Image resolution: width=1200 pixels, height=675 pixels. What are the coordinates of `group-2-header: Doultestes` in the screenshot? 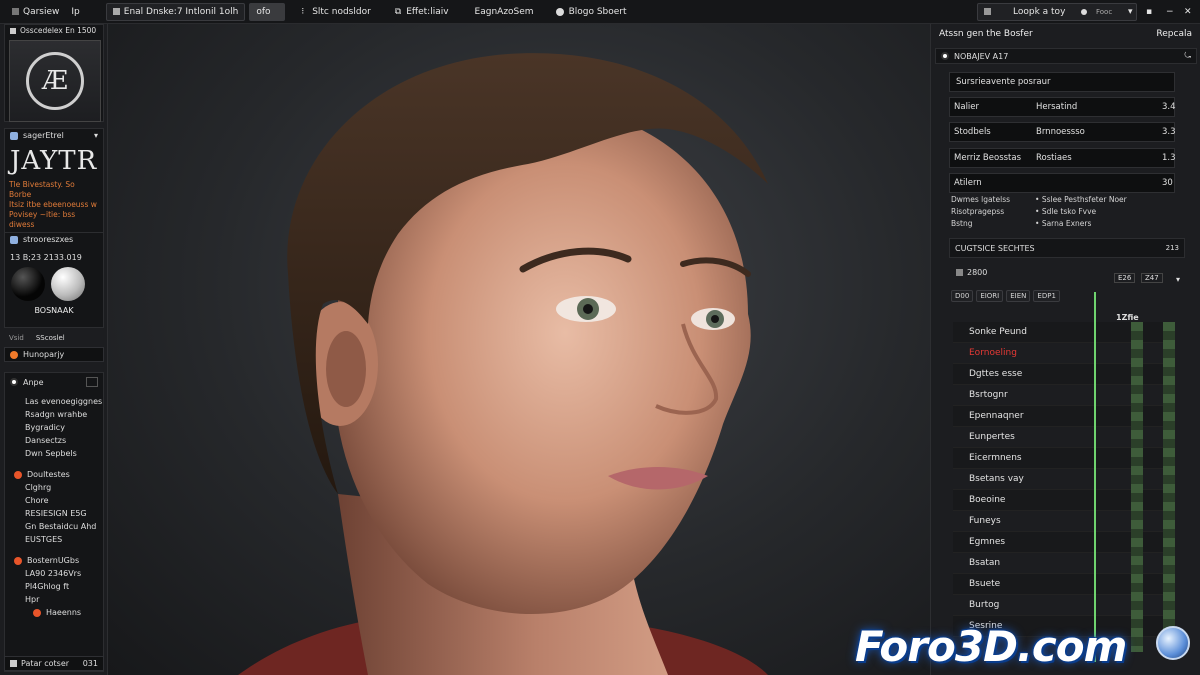 It's located at (54, 474).